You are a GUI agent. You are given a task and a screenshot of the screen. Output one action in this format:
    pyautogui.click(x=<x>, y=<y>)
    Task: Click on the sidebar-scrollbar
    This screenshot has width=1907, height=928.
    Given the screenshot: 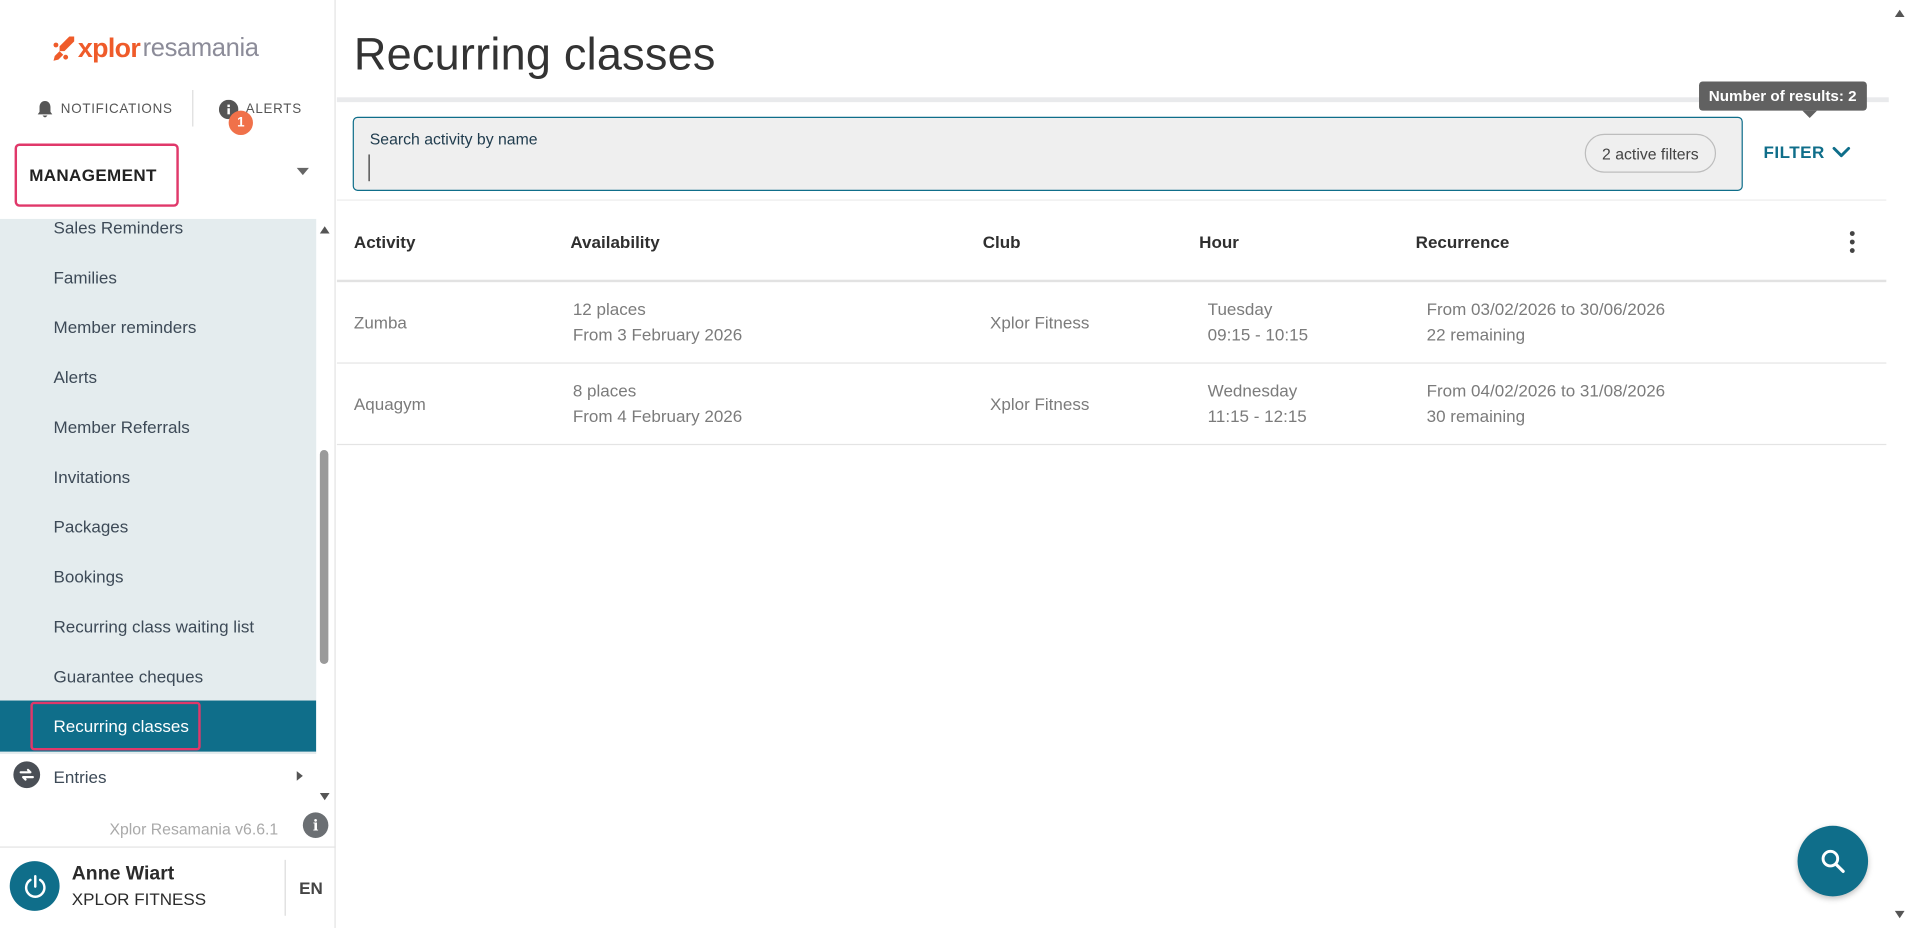 What is the action you would take?
    pyautogui.click(x=325, y=512)
    